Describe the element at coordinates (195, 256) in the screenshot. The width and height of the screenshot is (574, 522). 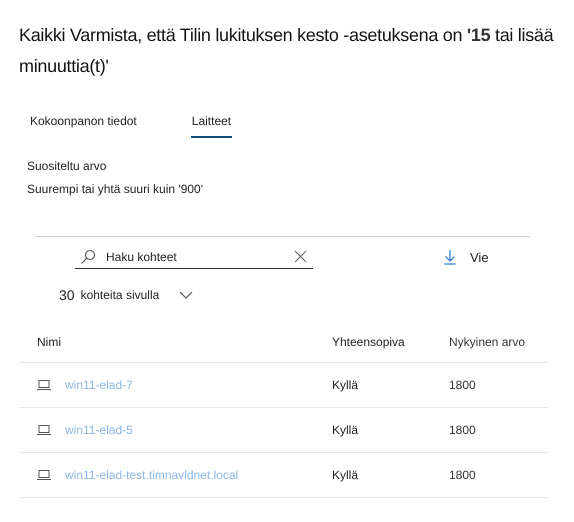
I see `search-field: Haku kohteet` at that location.